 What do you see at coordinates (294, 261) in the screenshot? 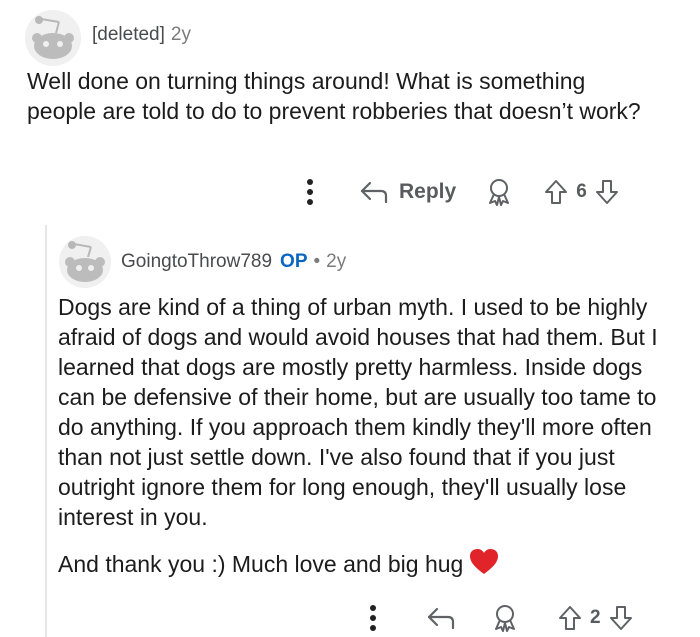
I see `op-badge: OP` at bounding box center [294, 261].